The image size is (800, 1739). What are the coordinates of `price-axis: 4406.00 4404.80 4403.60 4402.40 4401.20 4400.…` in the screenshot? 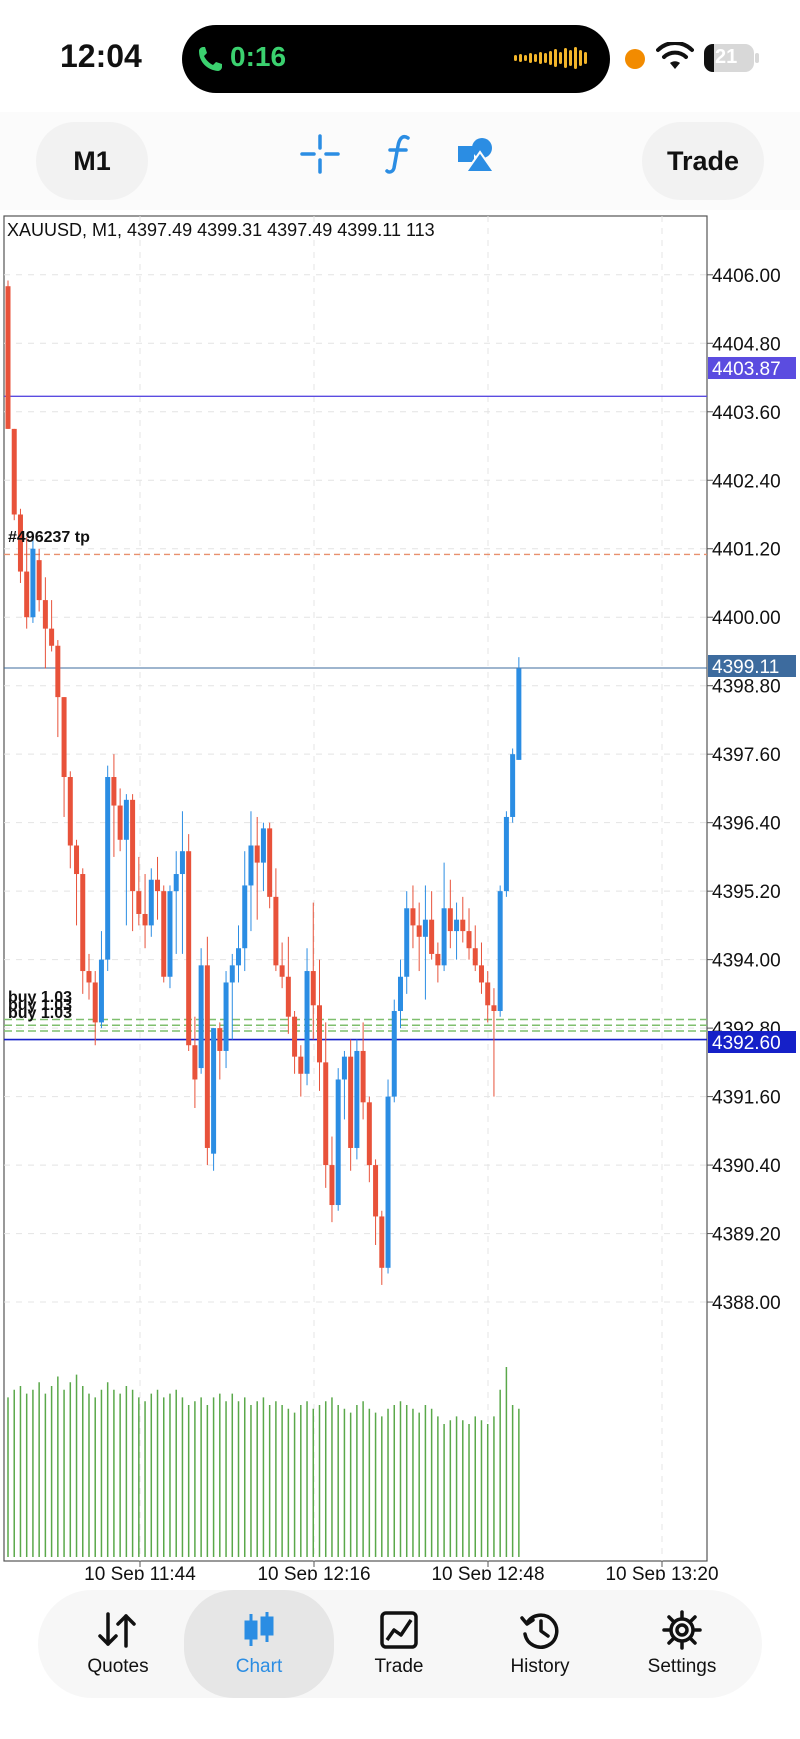 It's located at (744, 790).